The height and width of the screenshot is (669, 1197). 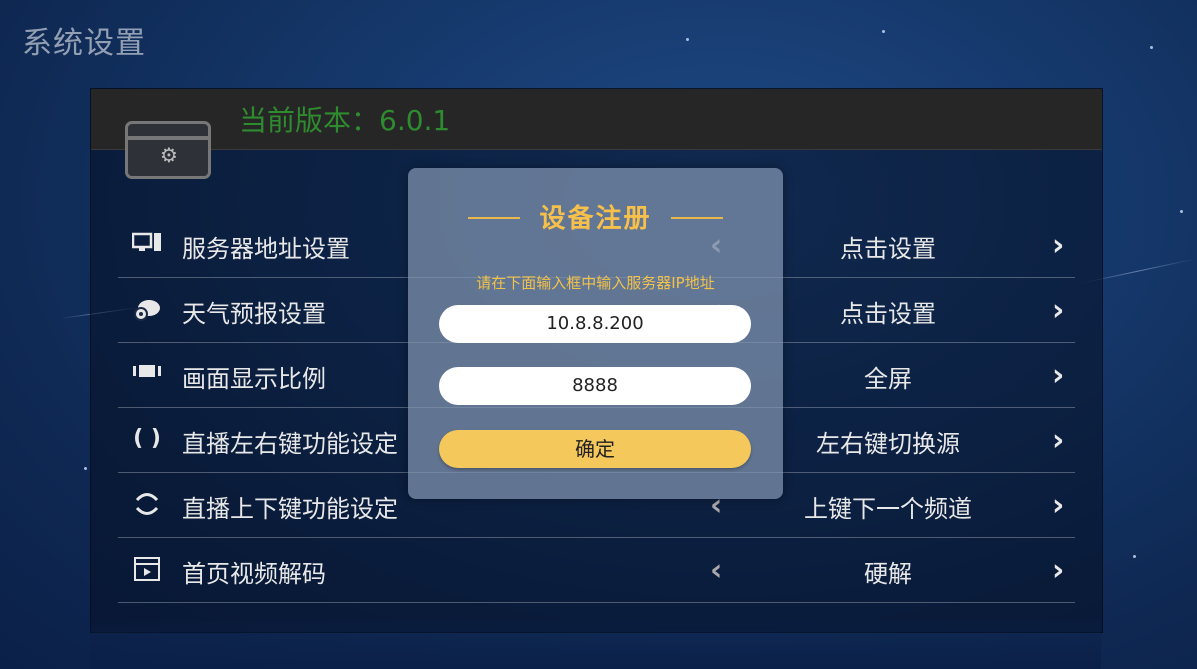 I want to click on row-label: 直播上下键功能设定, so click(x=290, y=509).